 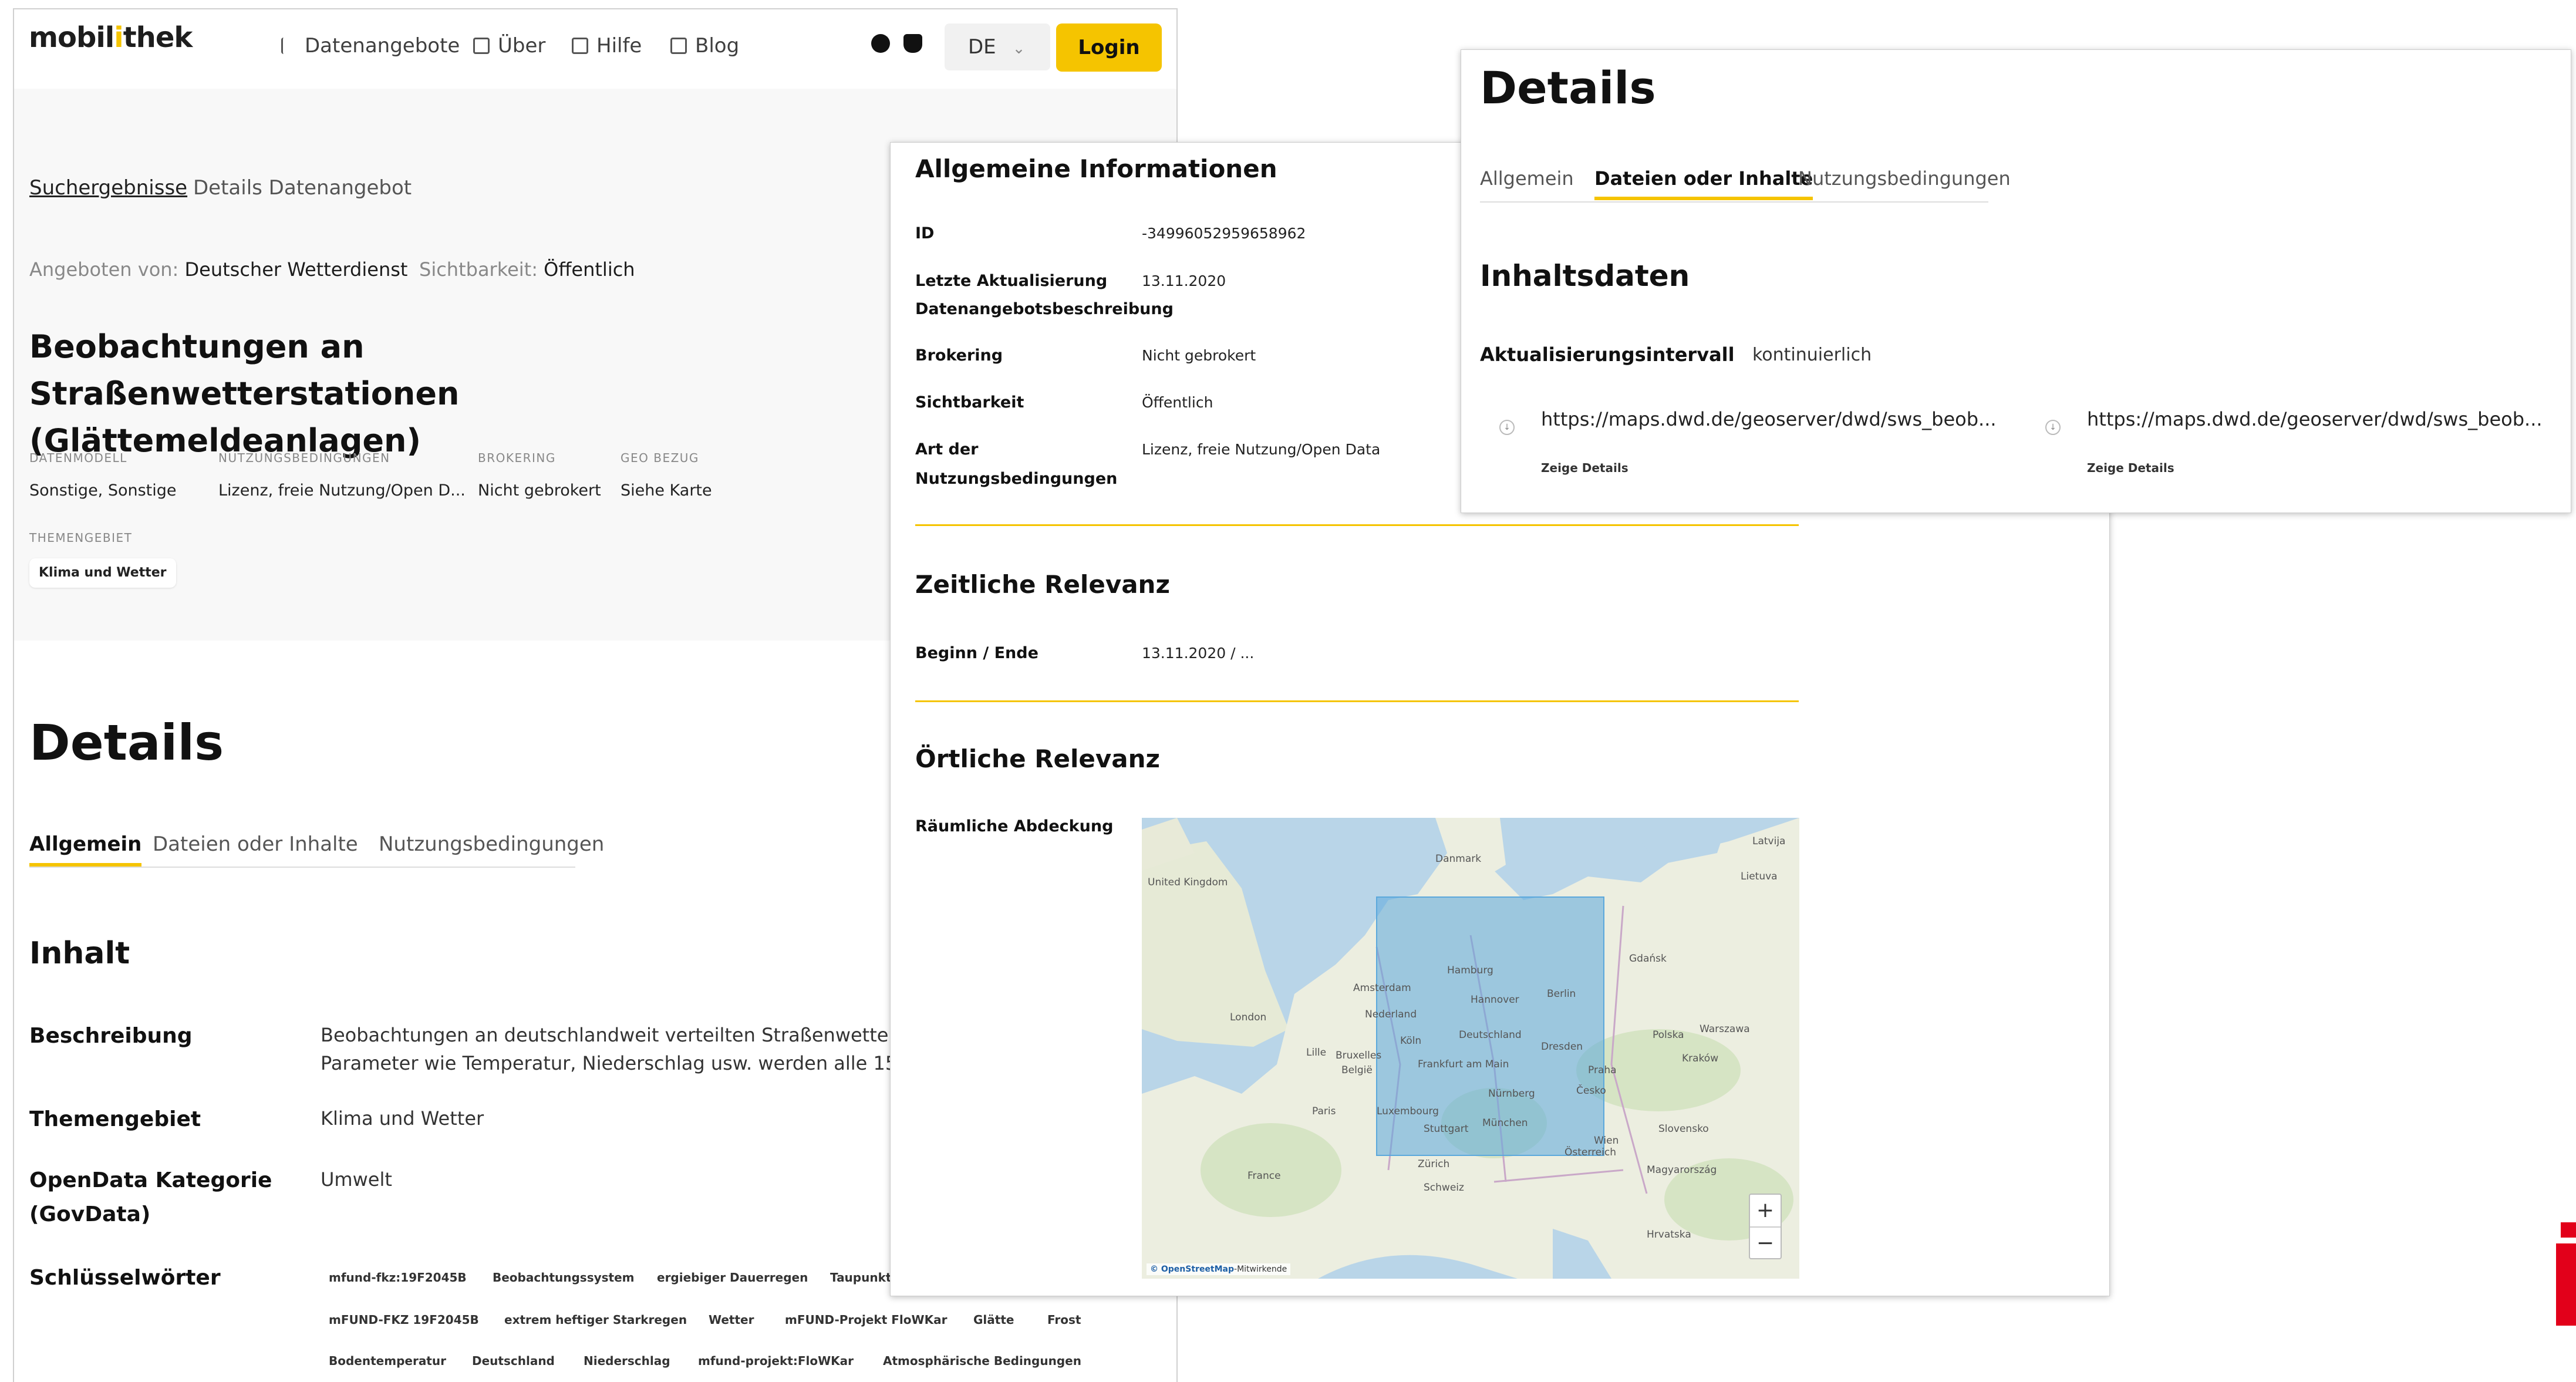 I want to click on nav-datenangebote: Datenangebote, so click(x=370, y=46).